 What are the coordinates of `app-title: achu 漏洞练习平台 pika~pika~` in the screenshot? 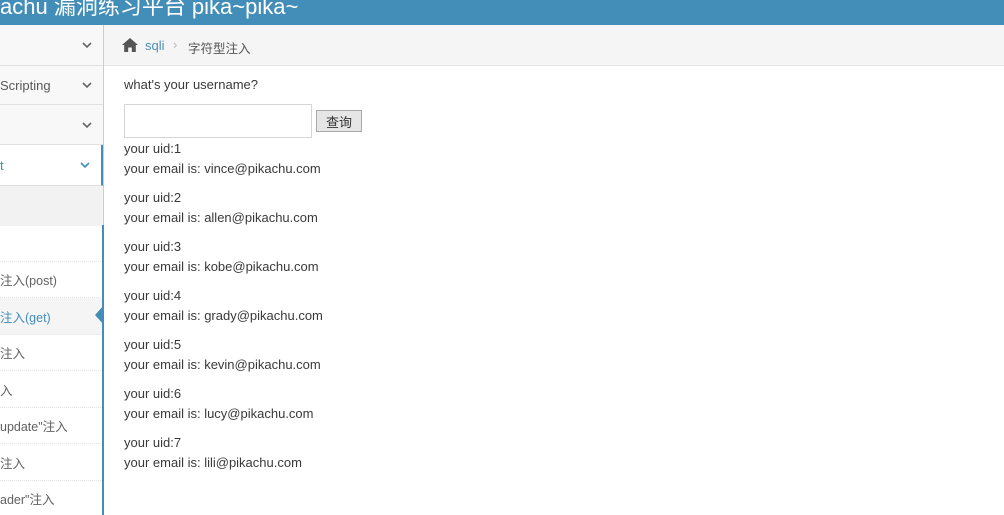 It's located at (149, 9).